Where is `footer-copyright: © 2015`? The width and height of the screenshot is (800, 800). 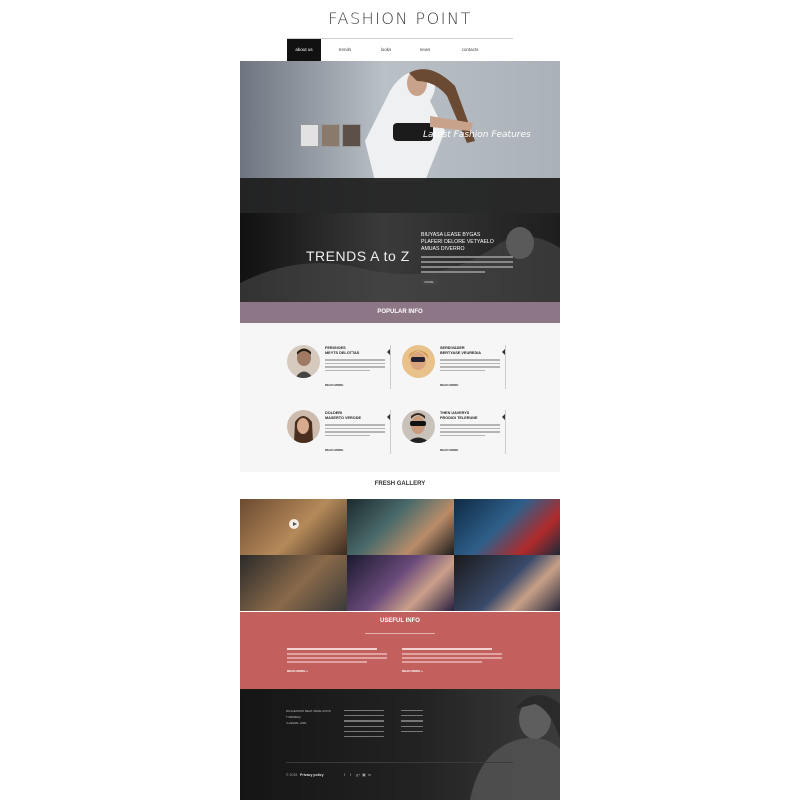 footer-copyright: © 2015 is located at coordinates (292, 775).